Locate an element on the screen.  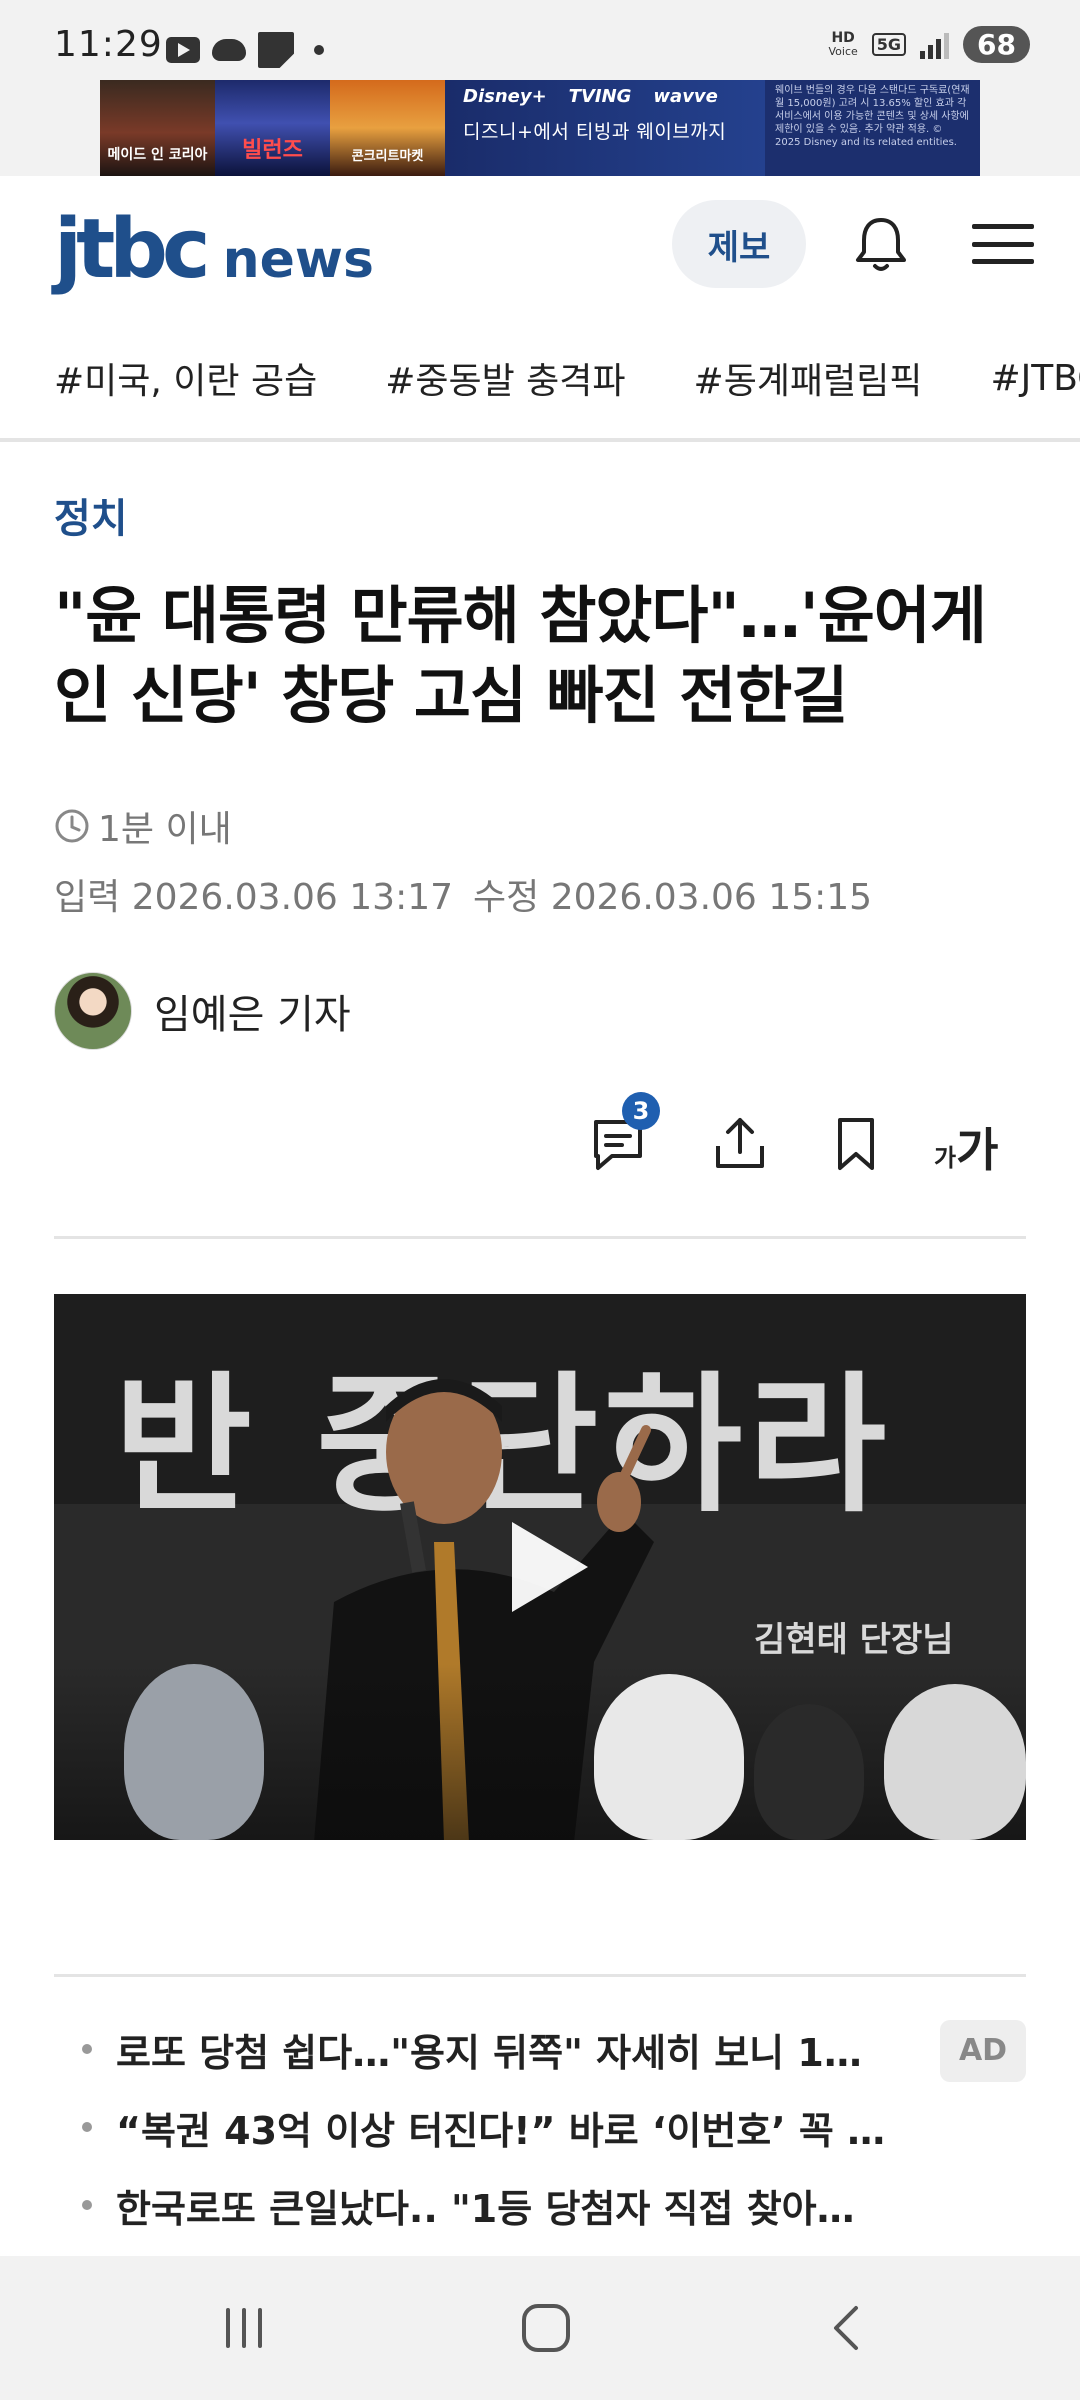
system-navigation-bar is located at coordinates (540, 2328).